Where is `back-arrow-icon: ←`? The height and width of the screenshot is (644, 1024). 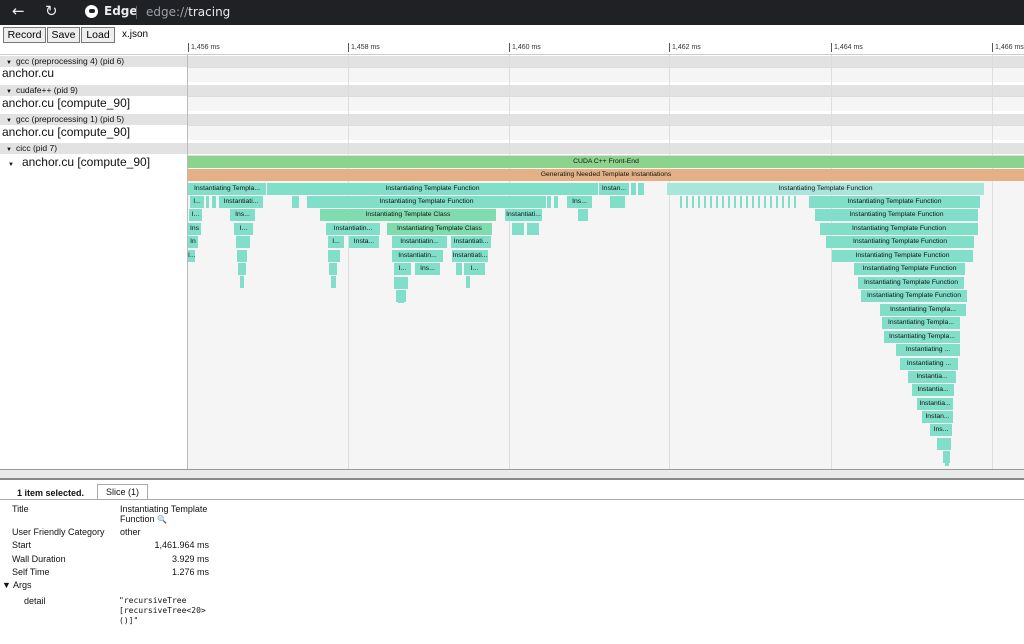
back-arrow-icon: ← is located at coordinates (18, 11).